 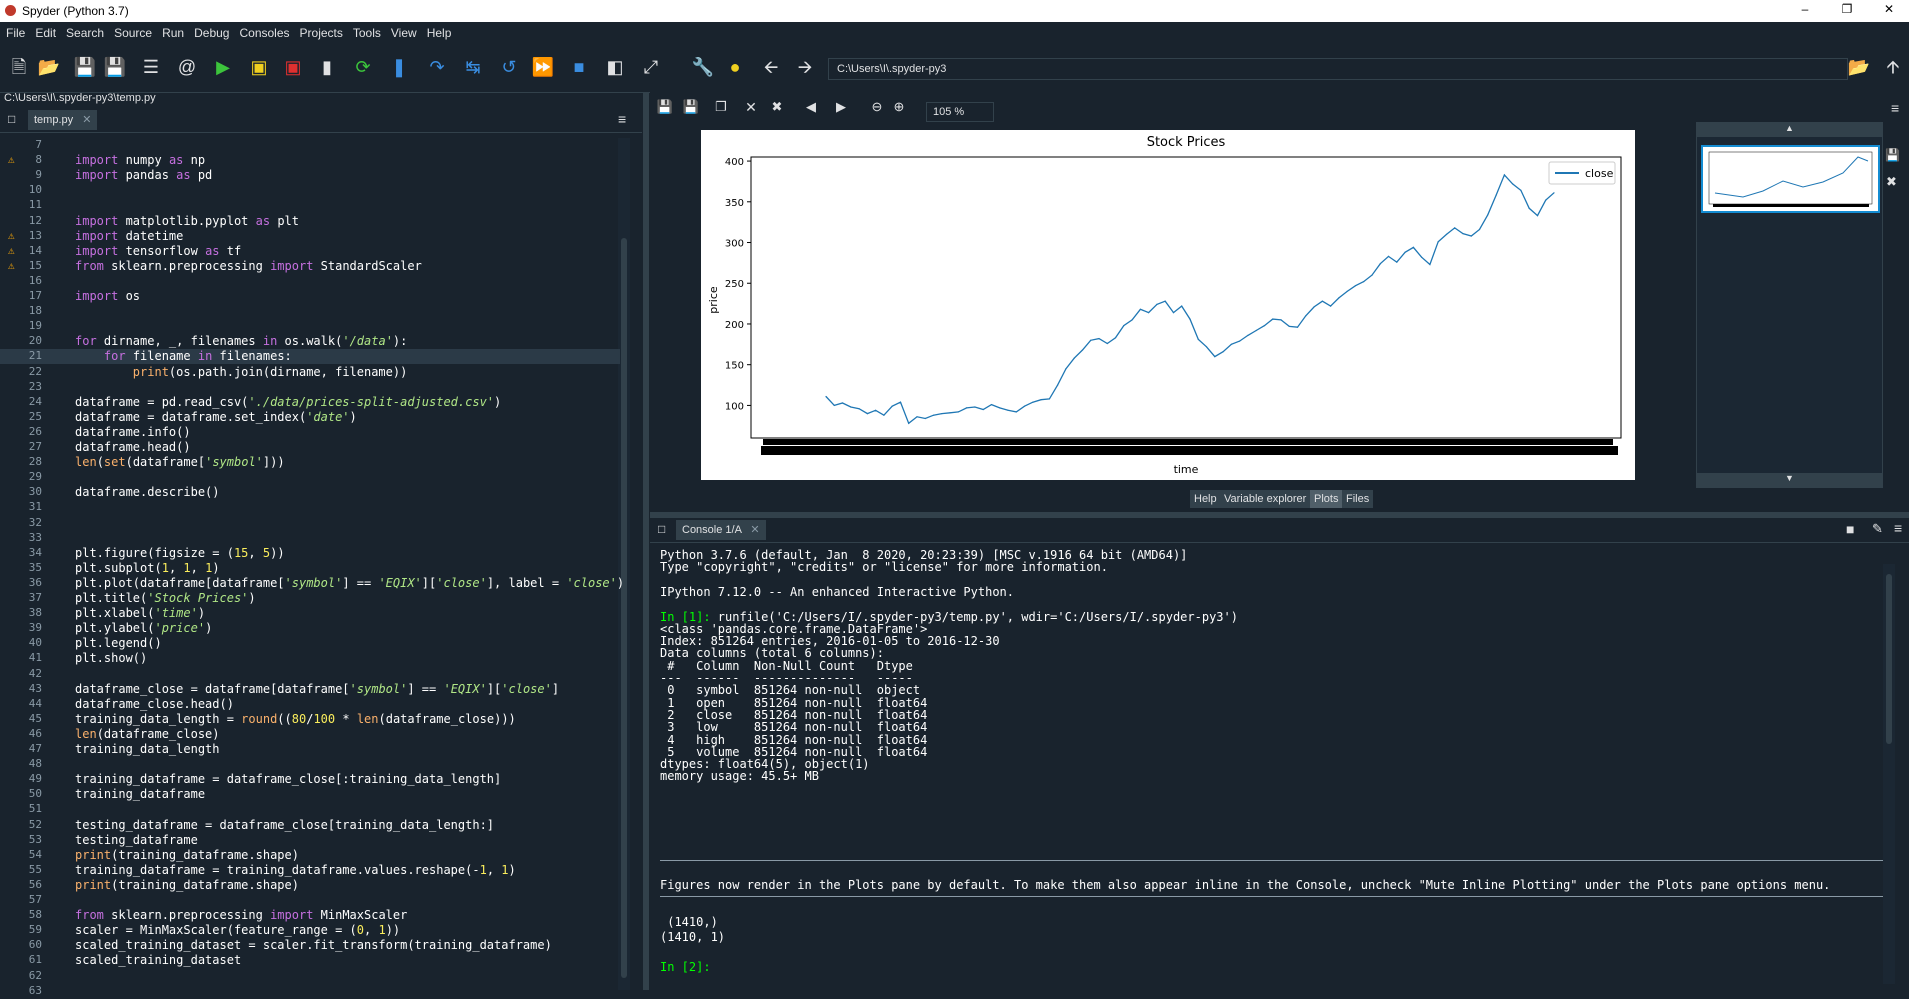 What do you see at coordinates (151, 67) in the screenshot?
I see `list-icon: ☰` at bounding box center [151, 67].